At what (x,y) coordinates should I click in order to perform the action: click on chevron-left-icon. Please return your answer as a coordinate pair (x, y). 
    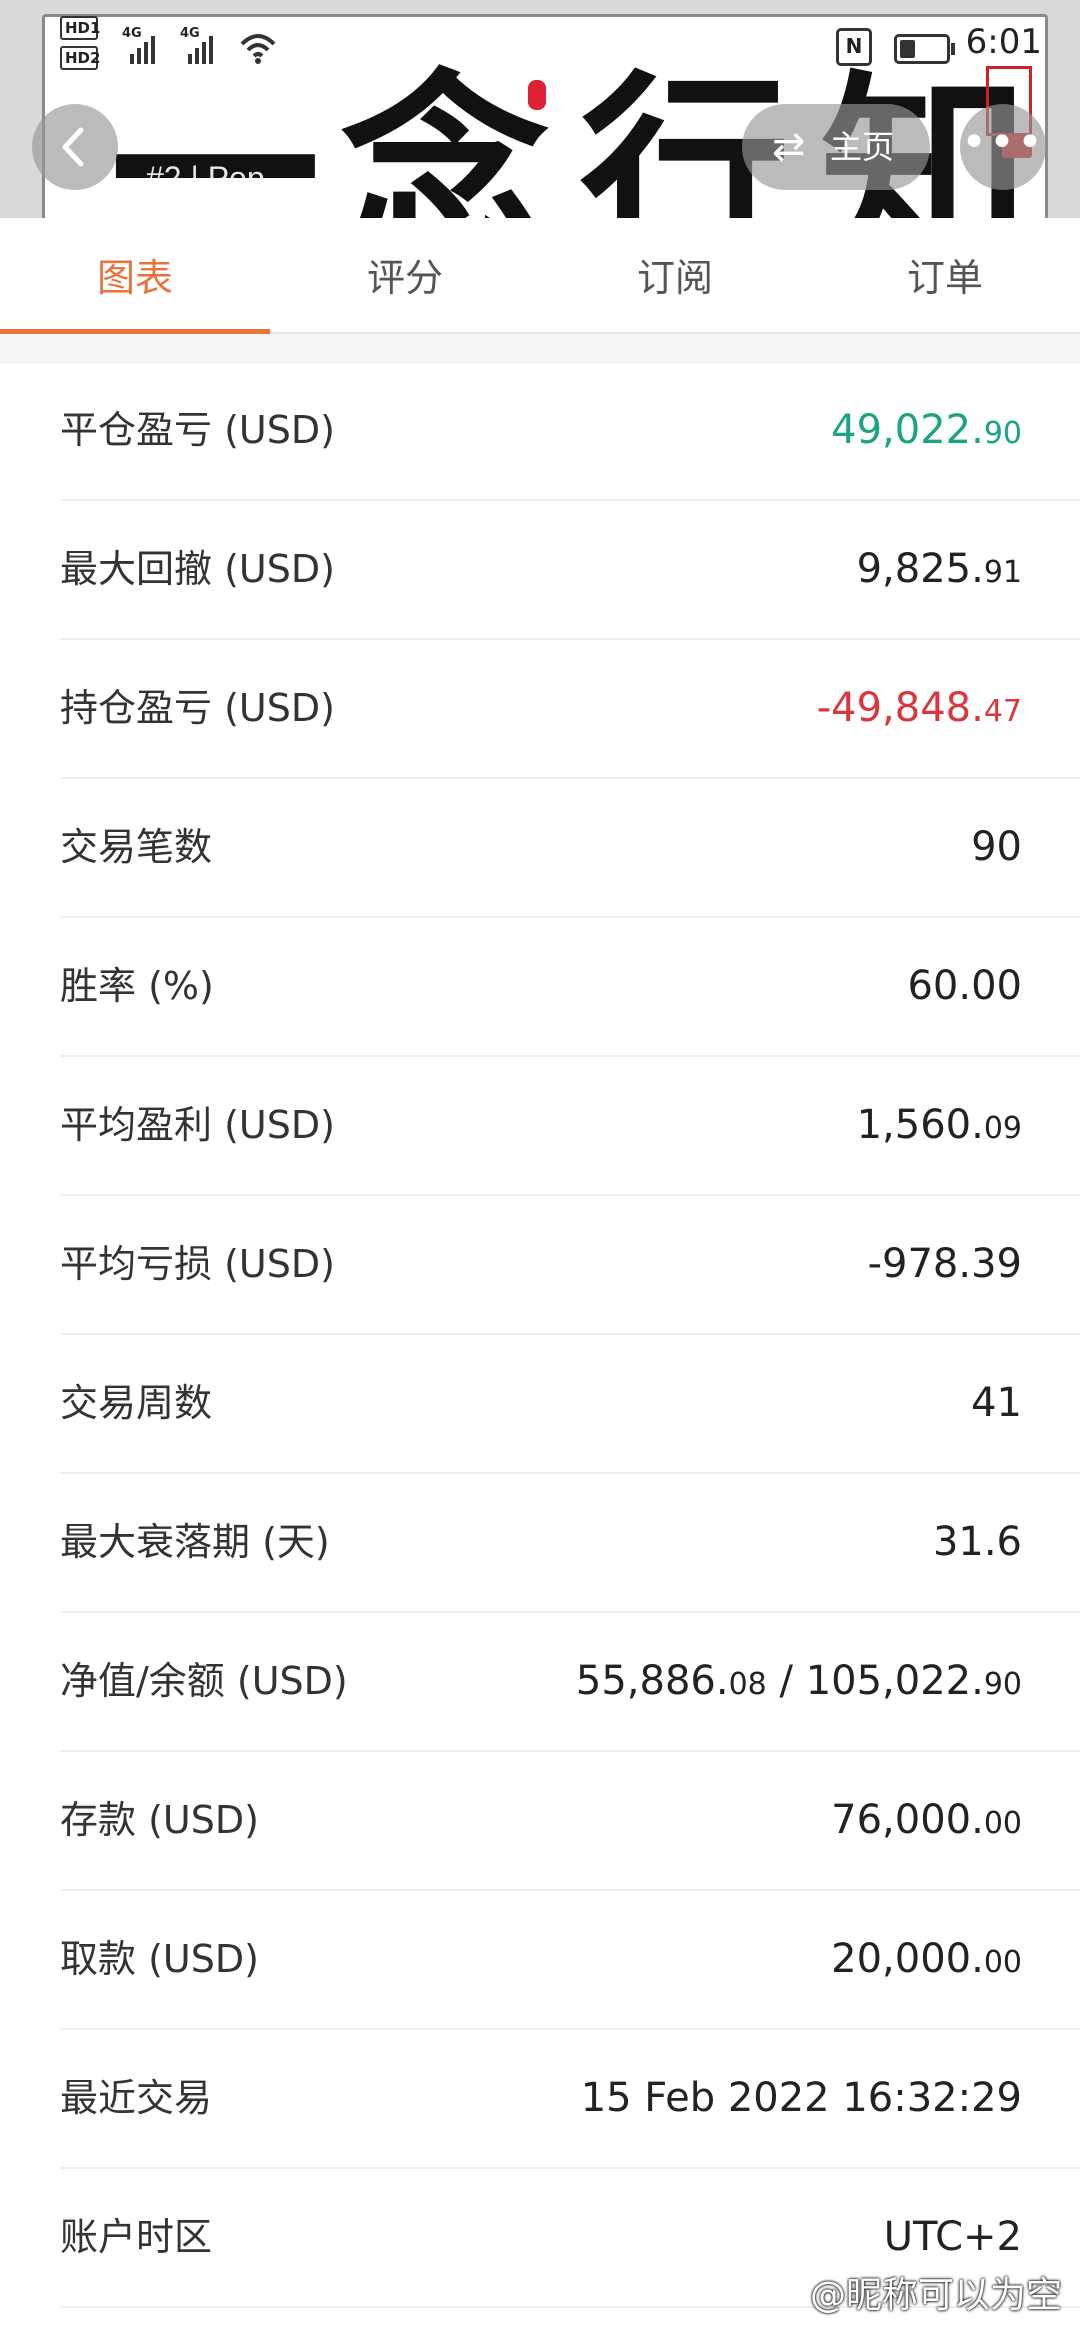
    Looking at the image, I should click on (73, 147).